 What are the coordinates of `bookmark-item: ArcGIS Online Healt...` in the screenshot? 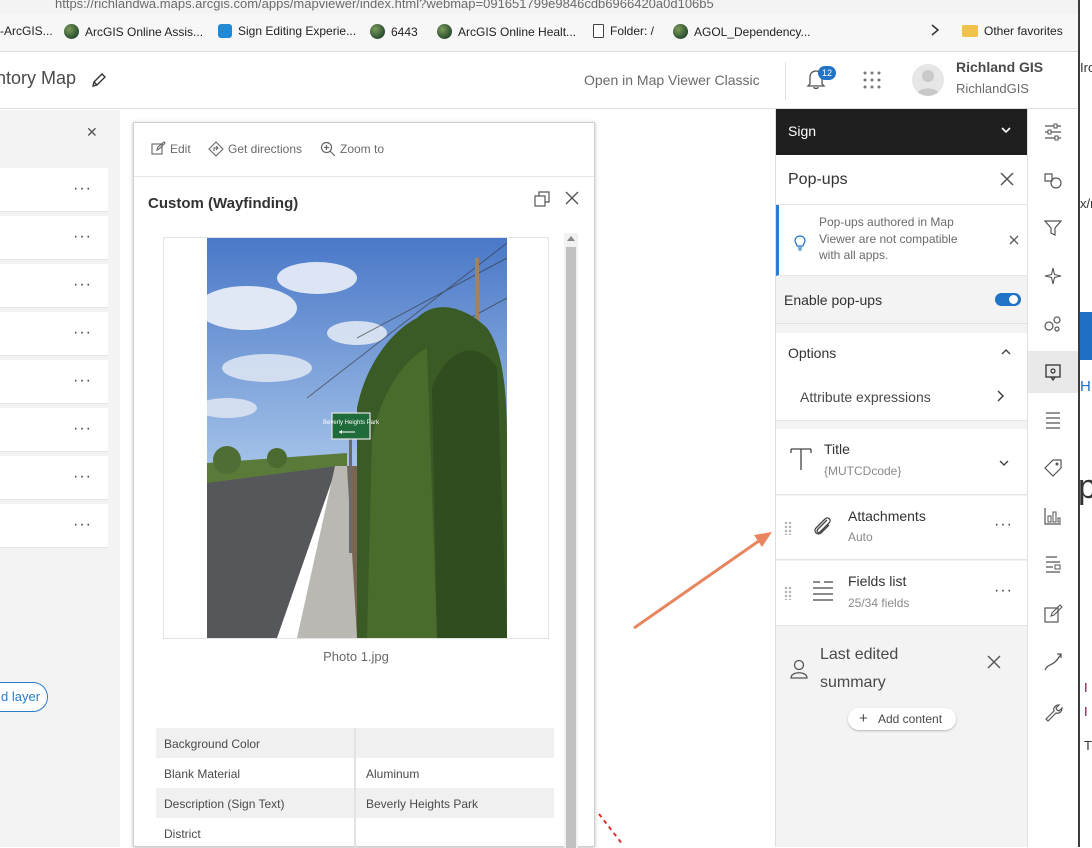 It's located at (506, 31).